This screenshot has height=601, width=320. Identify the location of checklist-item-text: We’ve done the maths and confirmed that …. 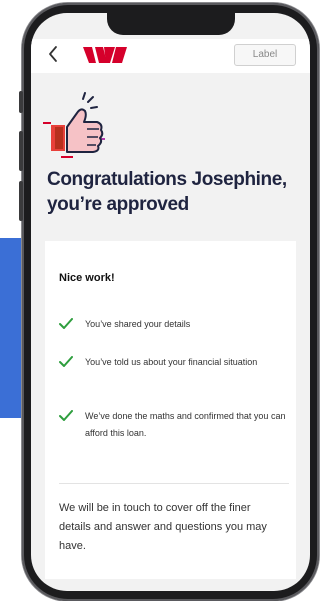
(185, 424).